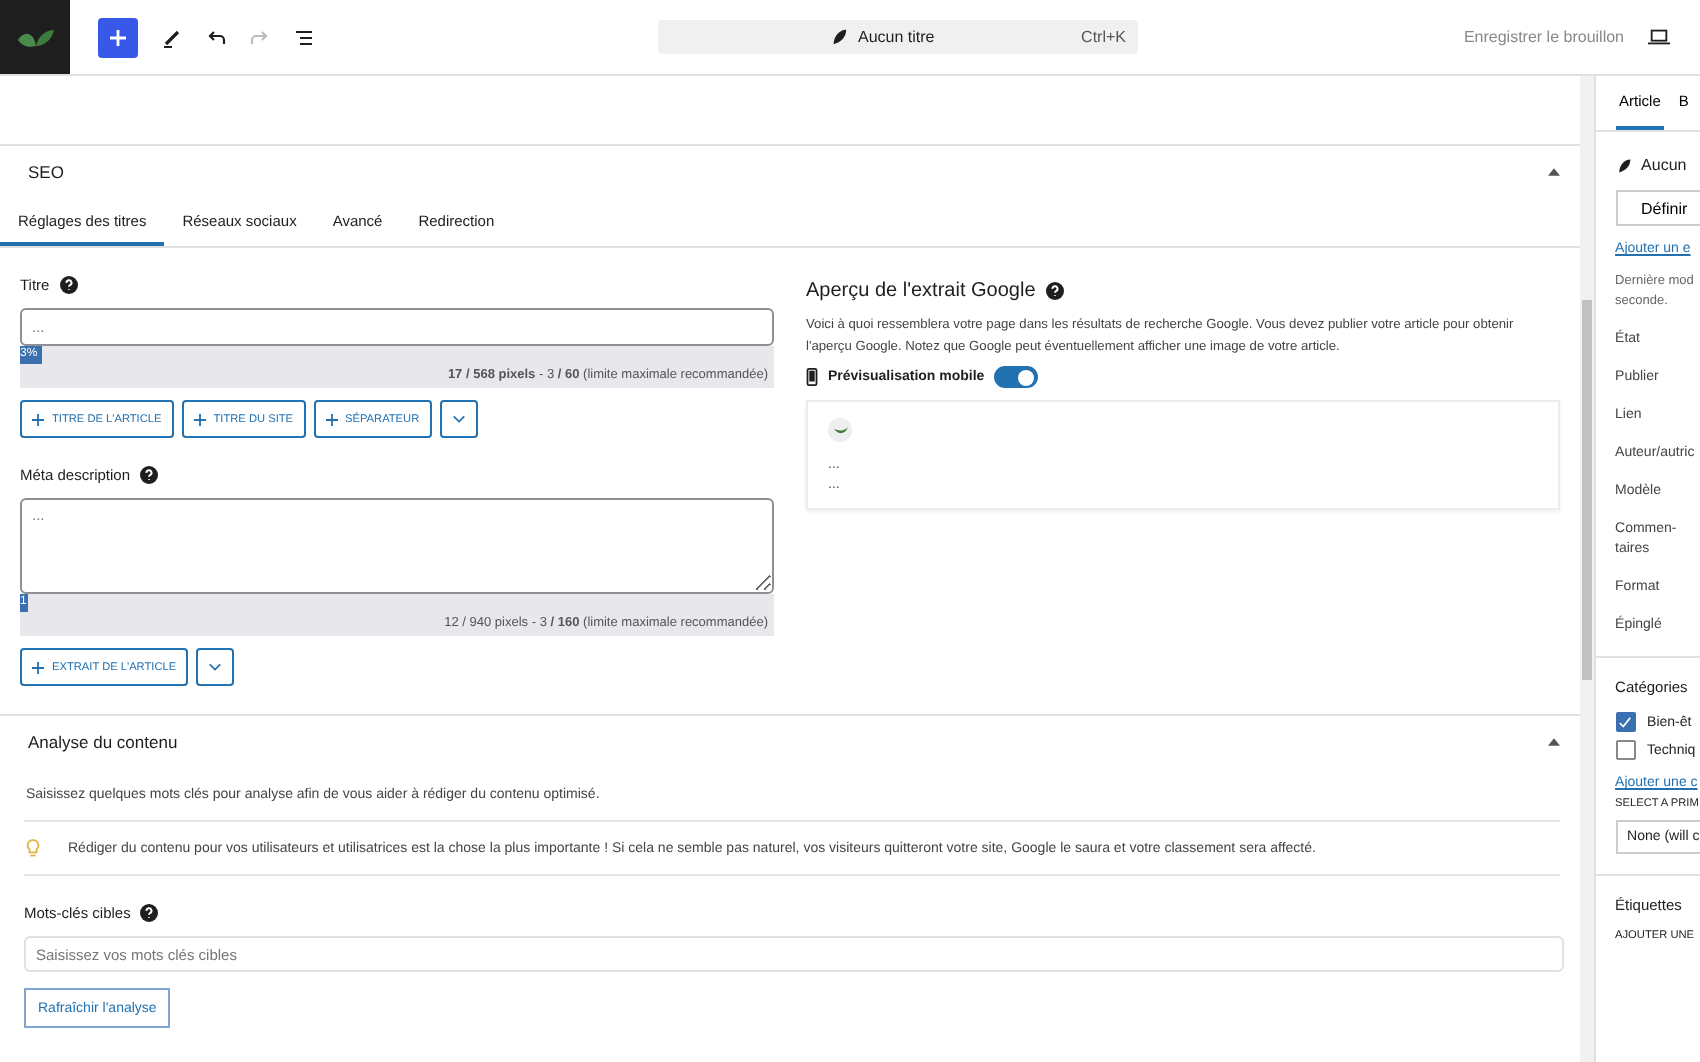 This screenshot has height=1062, width=1700. I want to click on lightbulb-icon, so click(33, 848).